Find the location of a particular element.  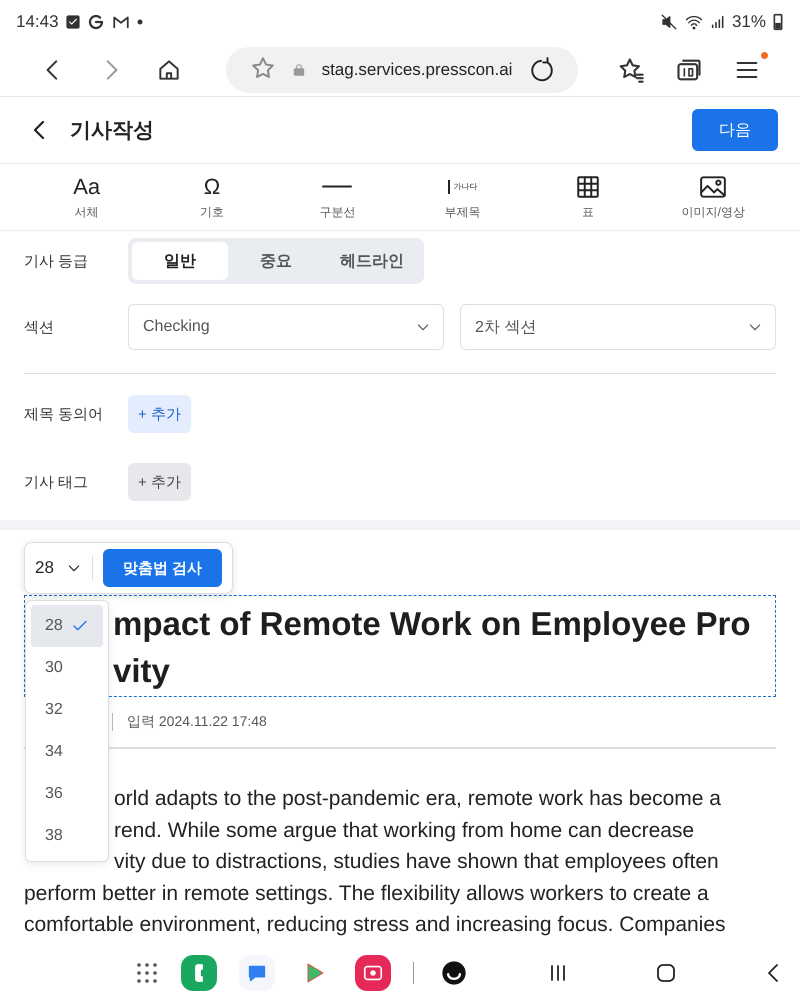

muted-speaker-icon is located at coordinates (669, 22).